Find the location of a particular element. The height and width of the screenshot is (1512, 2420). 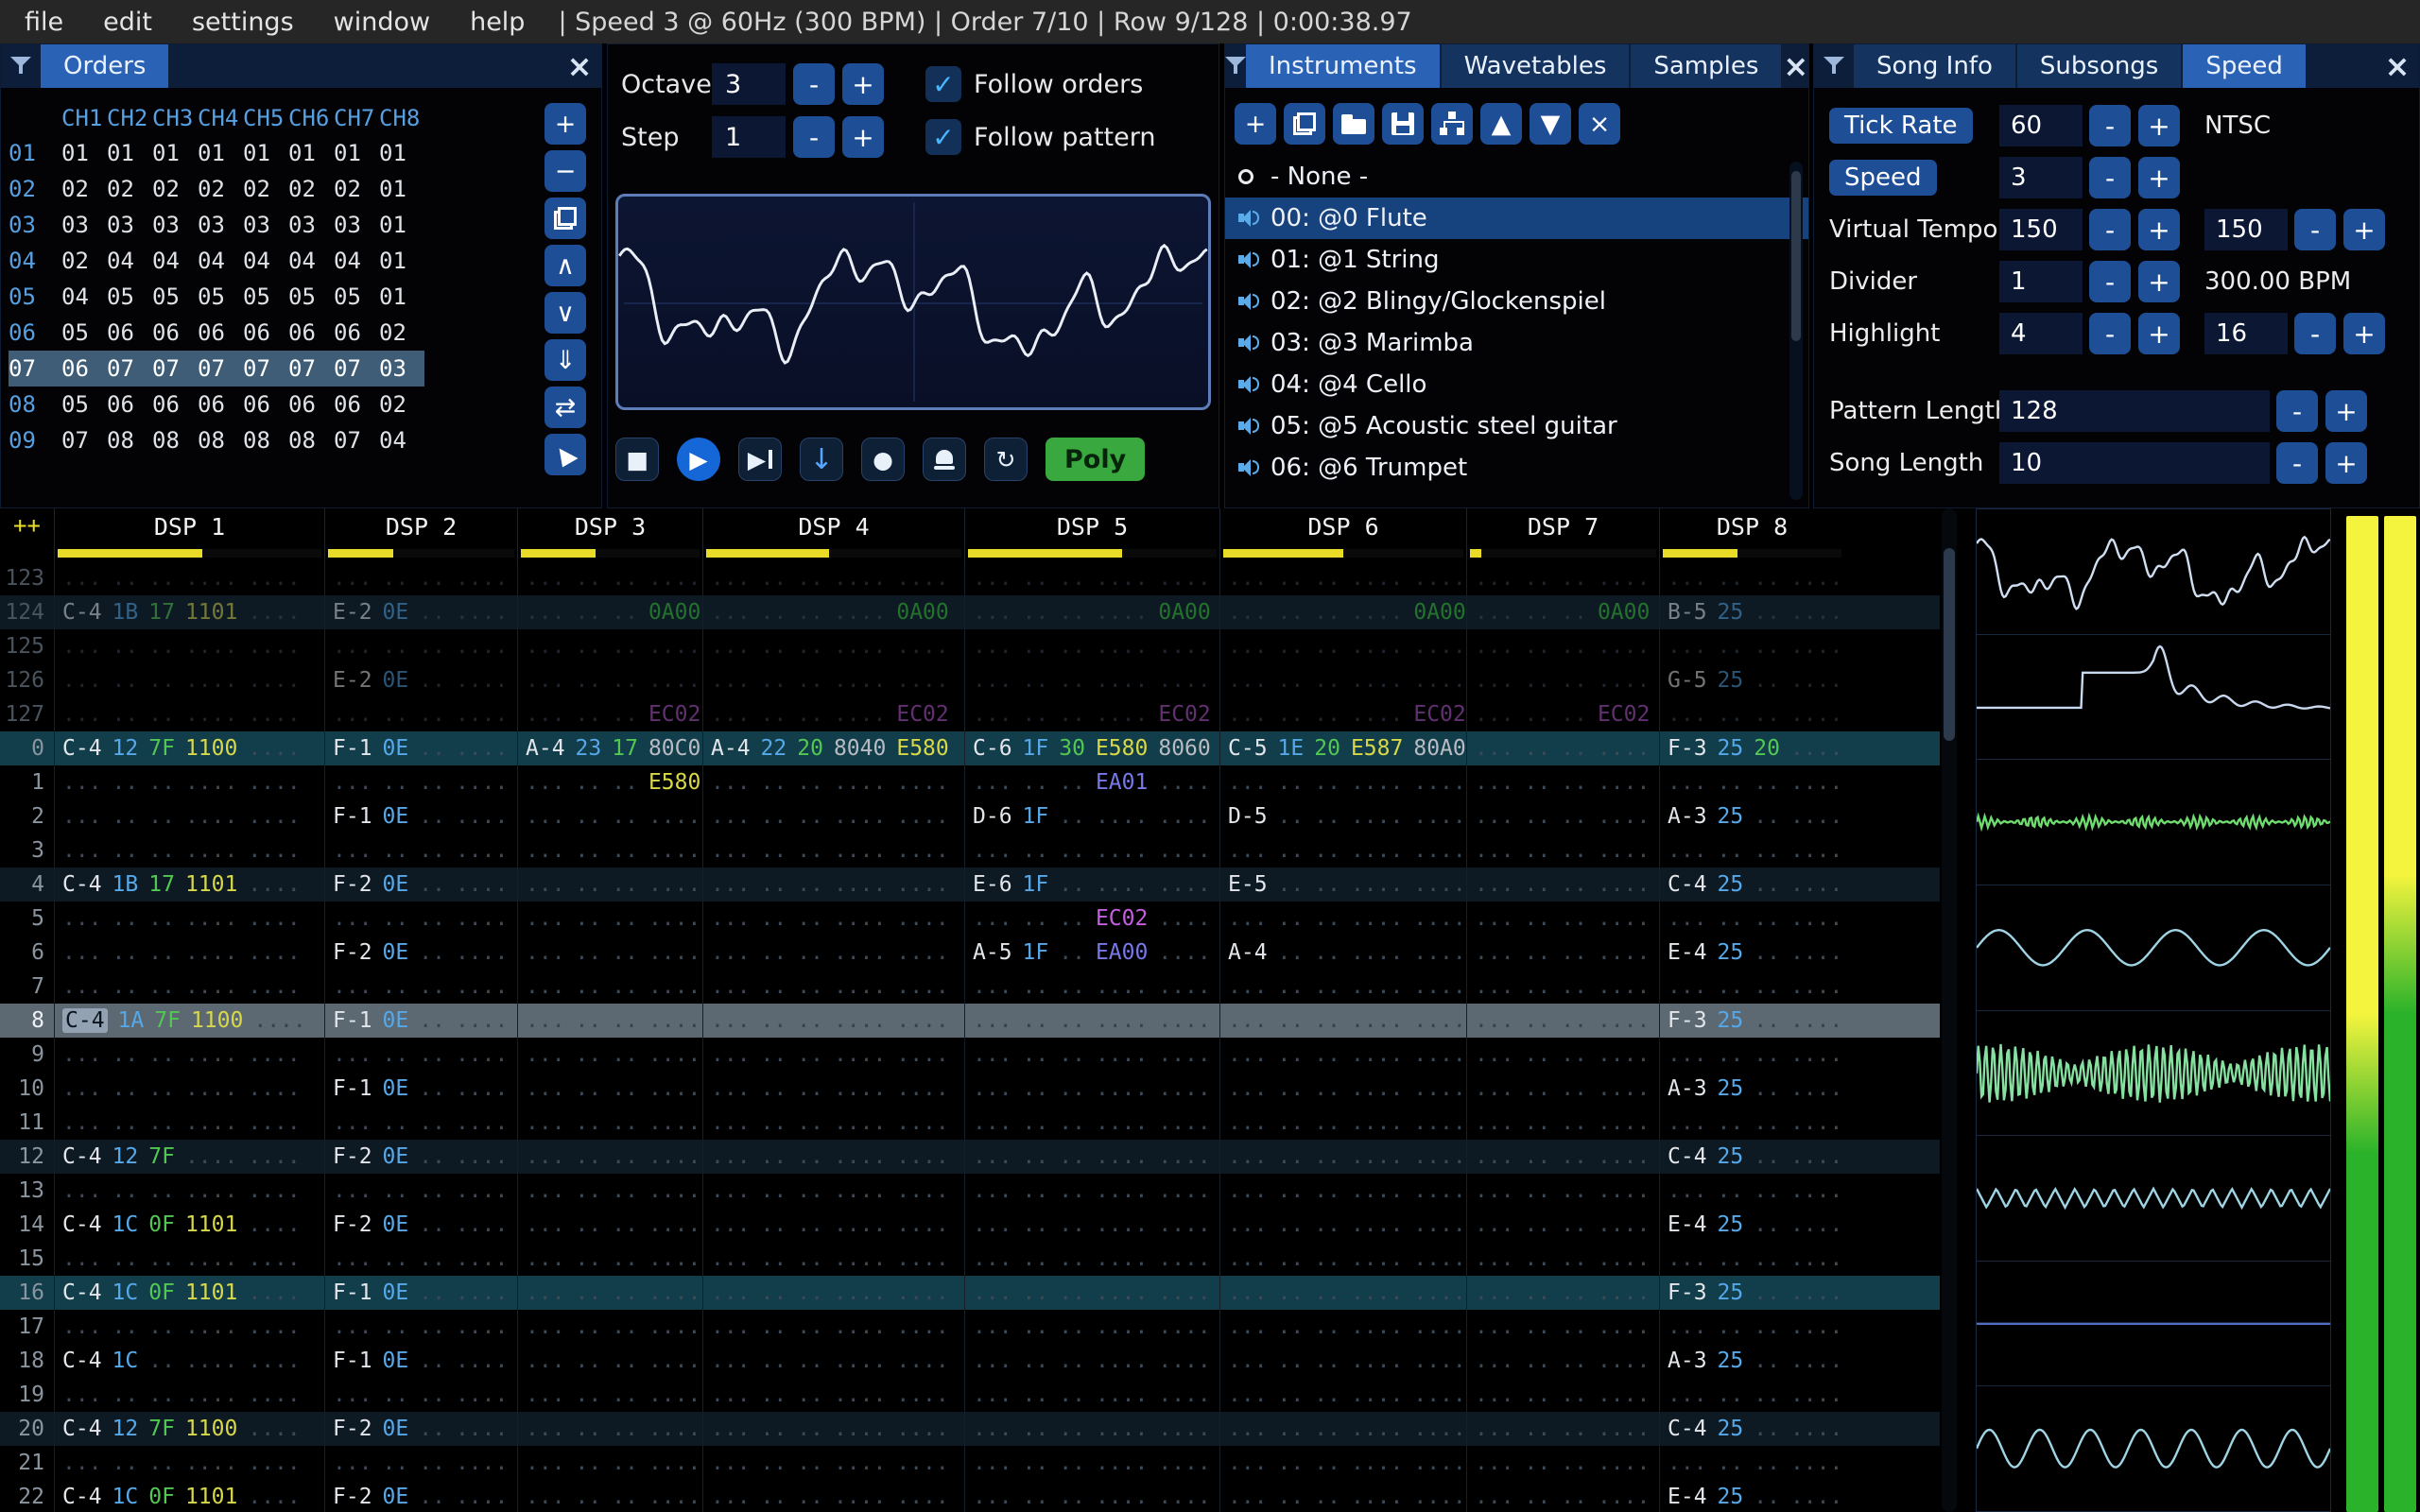

menu-settings: settings is located at coordinates (243, 22).